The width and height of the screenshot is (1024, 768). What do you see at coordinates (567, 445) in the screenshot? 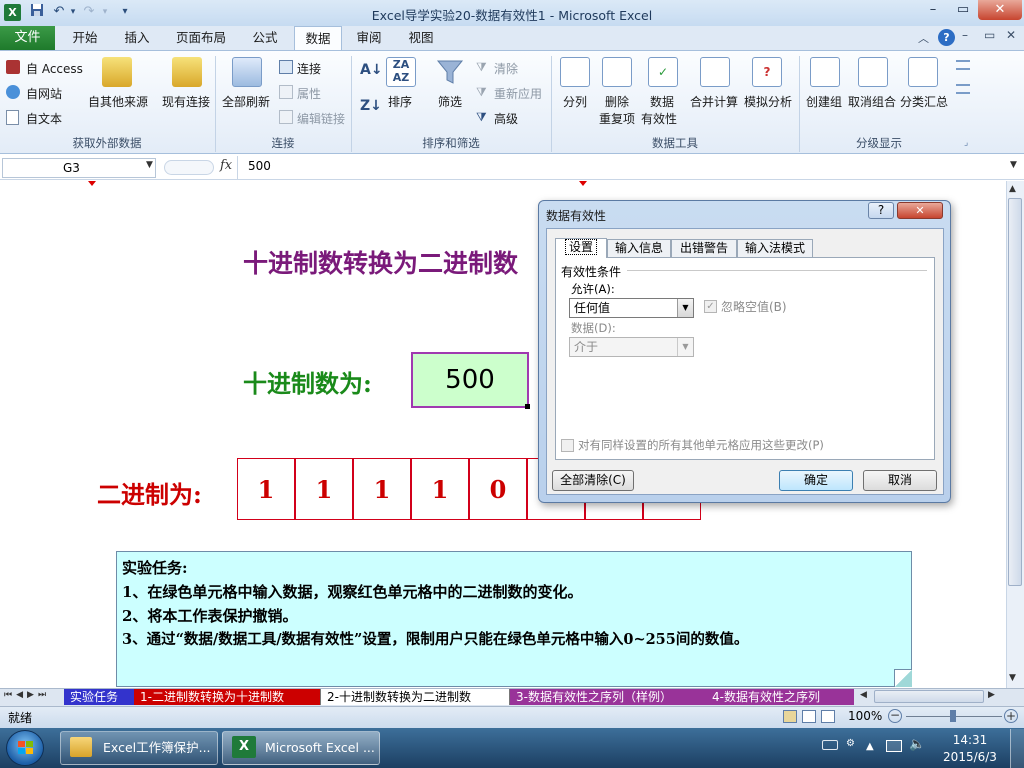
I see `apply-all-checkbox` at bounding box center [567, 445].